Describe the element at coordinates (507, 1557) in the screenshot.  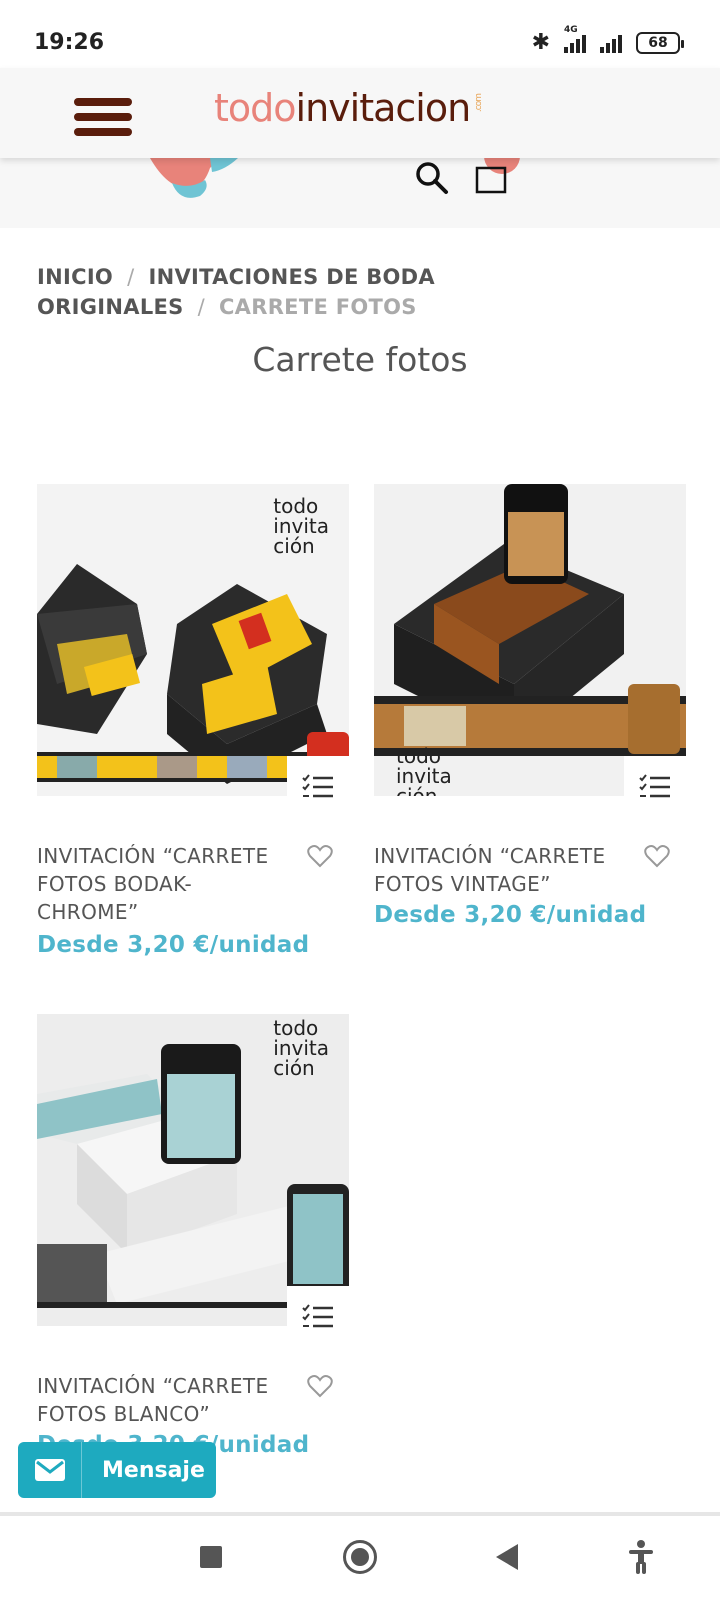
I see `back-icon` at that location.